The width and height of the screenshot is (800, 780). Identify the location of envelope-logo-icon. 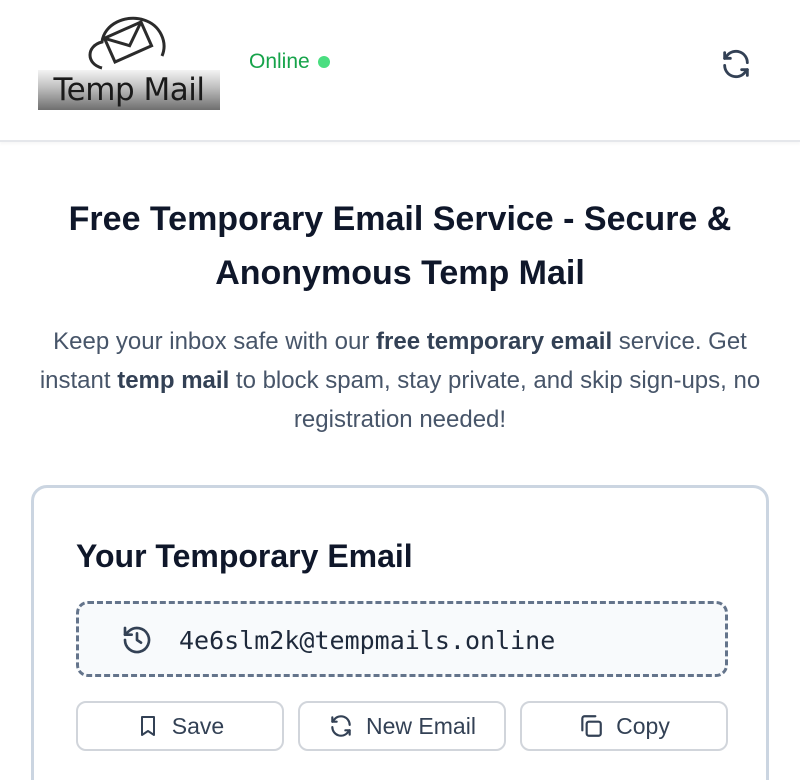
(127, 43).